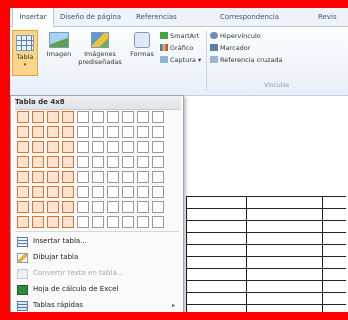  What do you see at coordinates (176, 48) in the screenshot?
I see `grafico-button: Gráfico` at bounding box center [176, 48].